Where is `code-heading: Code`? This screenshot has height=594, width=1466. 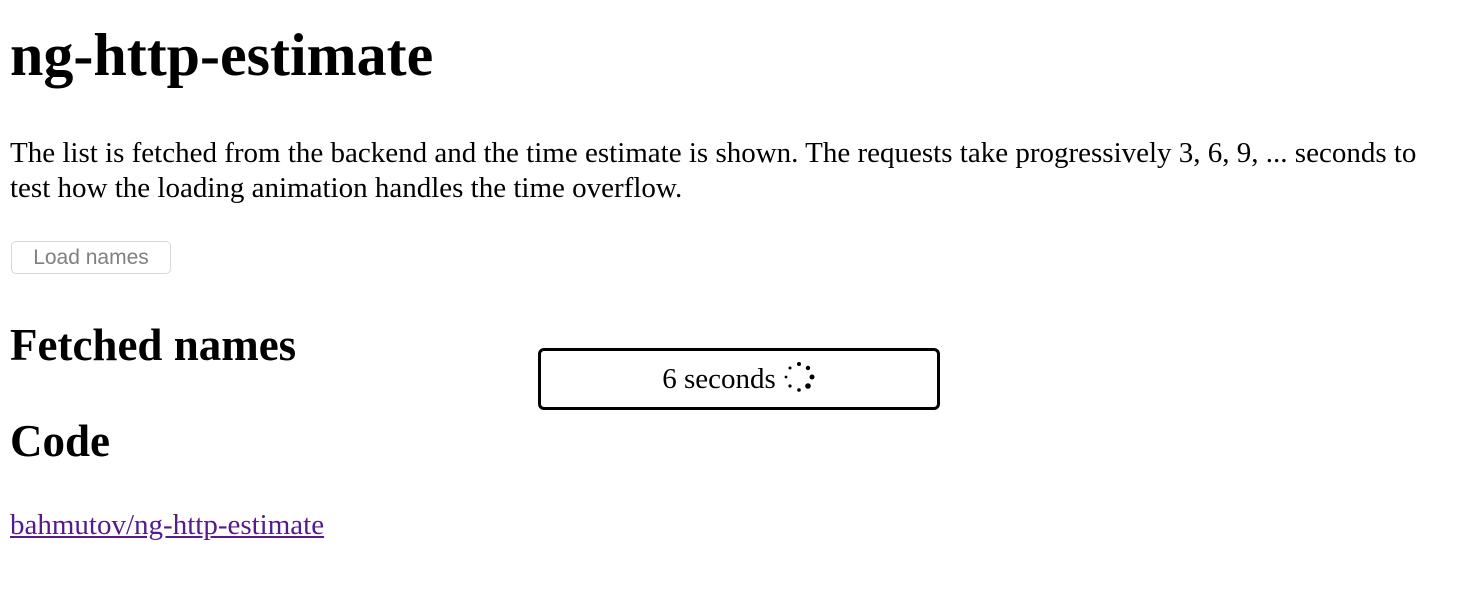 code-heading: Code is located at coordinates (60, 441).